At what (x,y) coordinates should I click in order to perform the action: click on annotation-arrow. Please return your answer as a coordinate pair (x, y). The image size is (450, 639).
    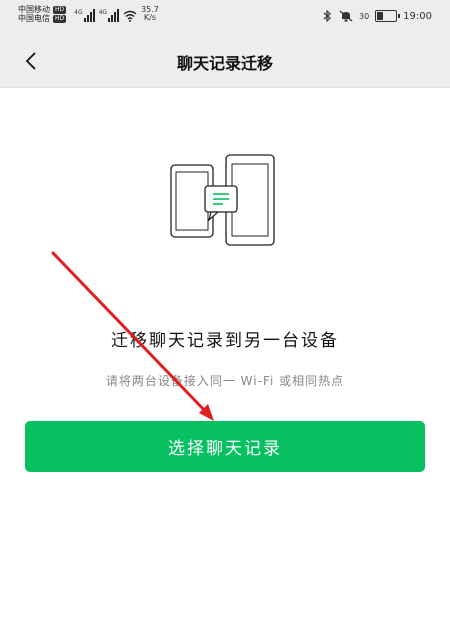
    Looking at the image, I should click on (132, 336).